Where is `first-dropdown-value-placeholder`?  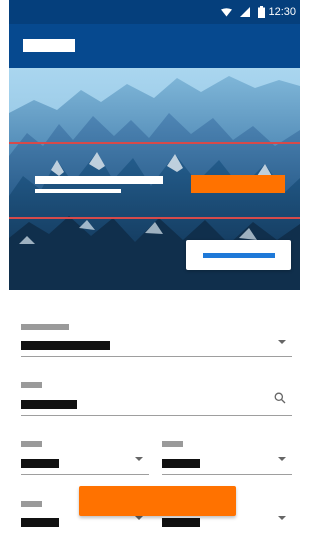
first-dropdown-value-placeholder is located at coordinates (65, 345).